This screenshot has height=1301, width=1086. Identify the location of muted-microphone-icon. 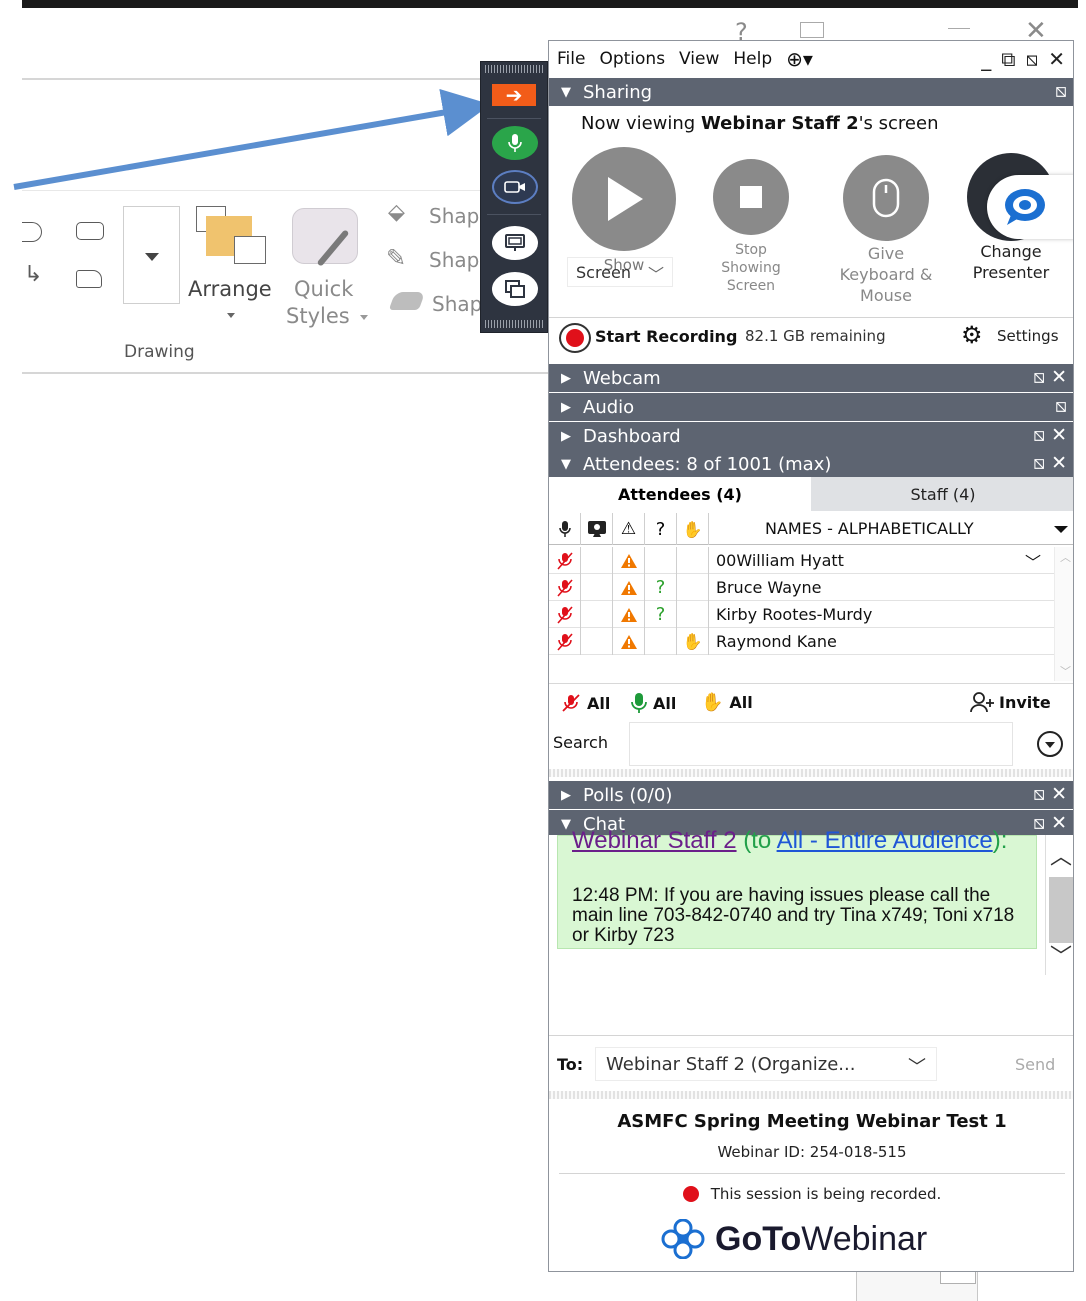
(565, 641).